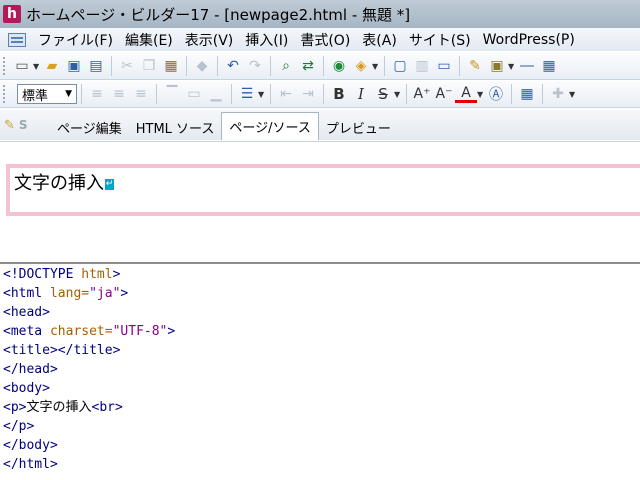 The height and width of the screenshot is (480, 640). What do you see at coordinates (422, 94) in the screenshot?
I see `font-size-up-icon: A⁺` at bounding box center [422, 94].